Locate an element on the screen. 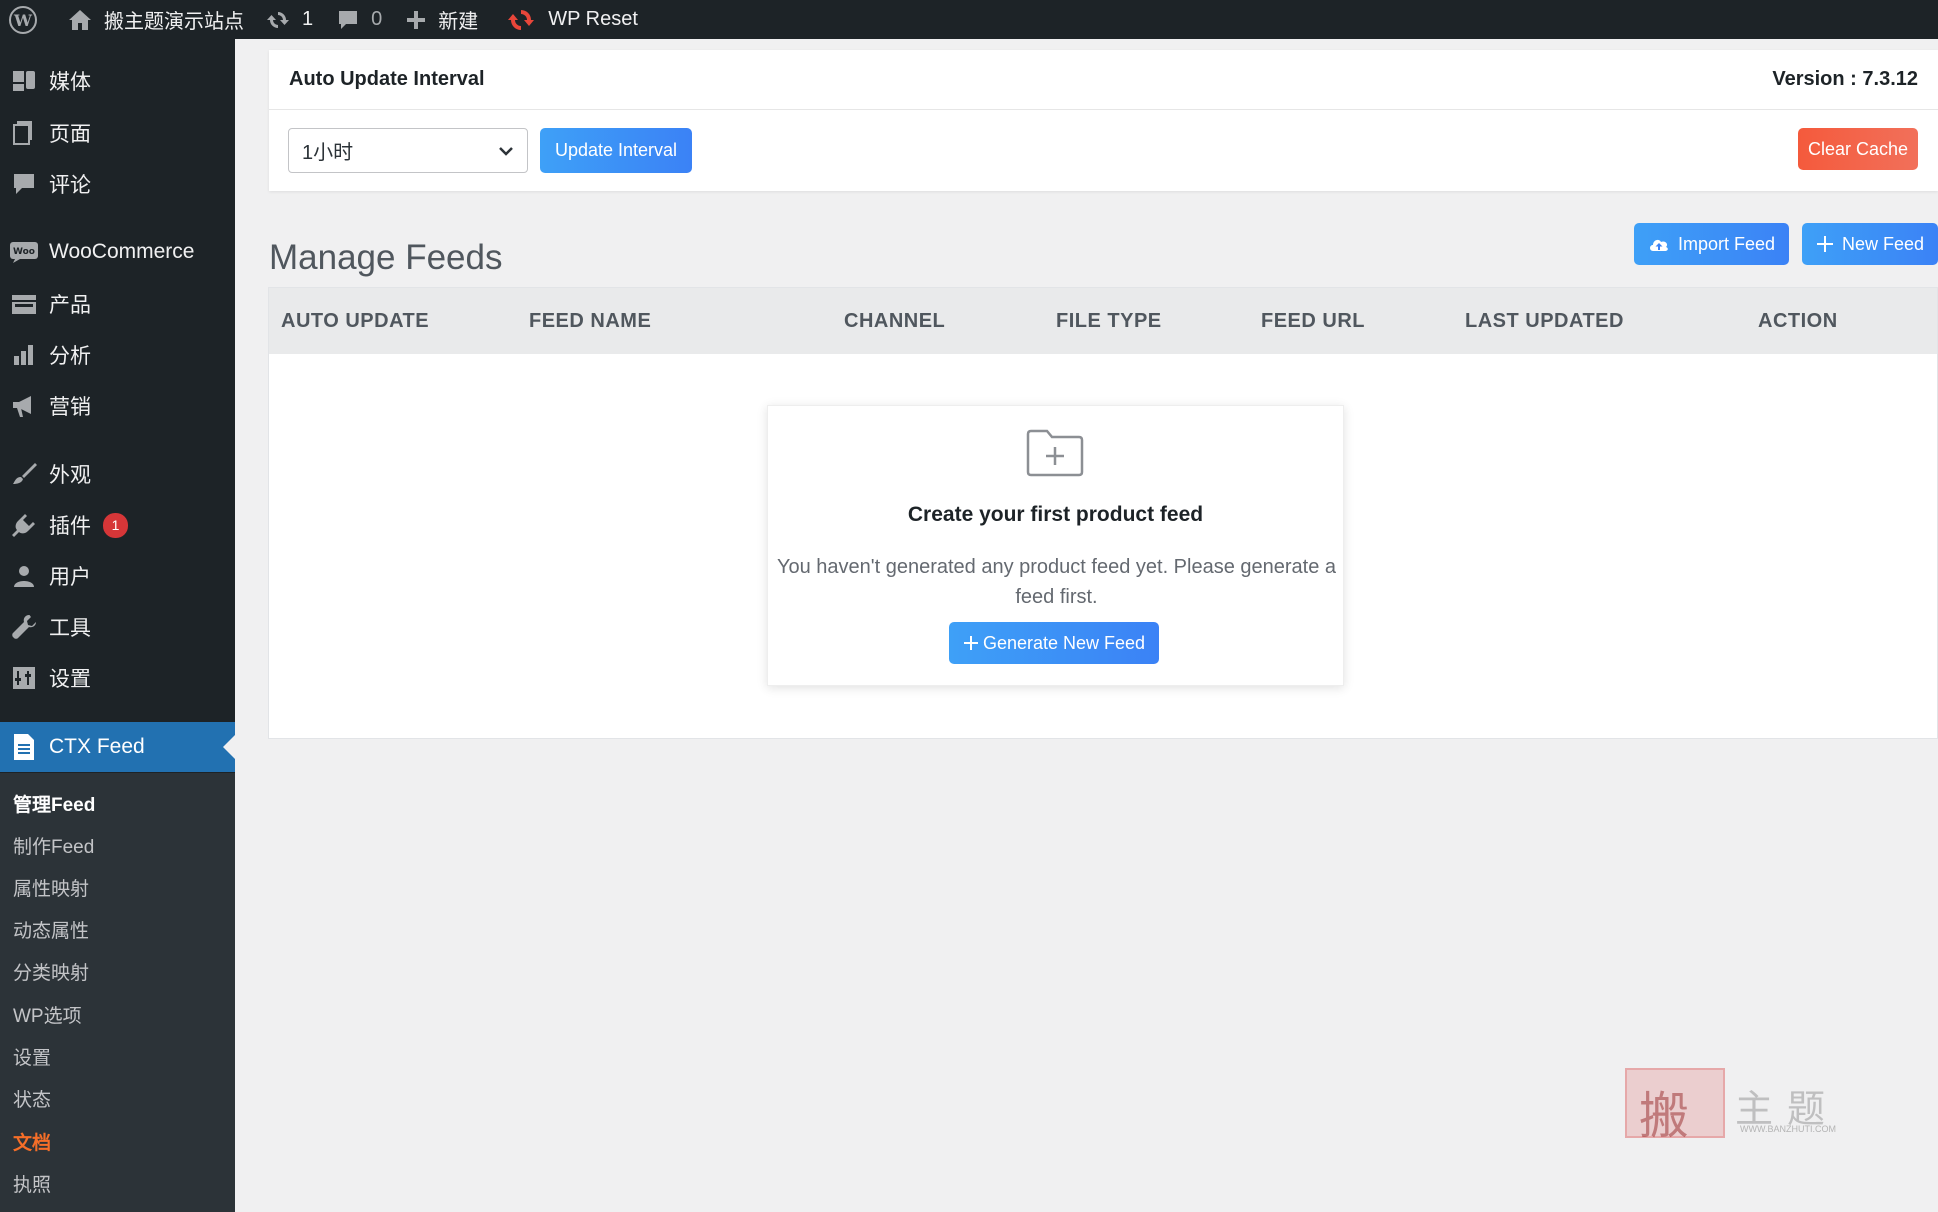 This screenshot has height=1212, width=1938. submenu-dynamic-attributes: 动态属性 is located at coordinates (51, 929).